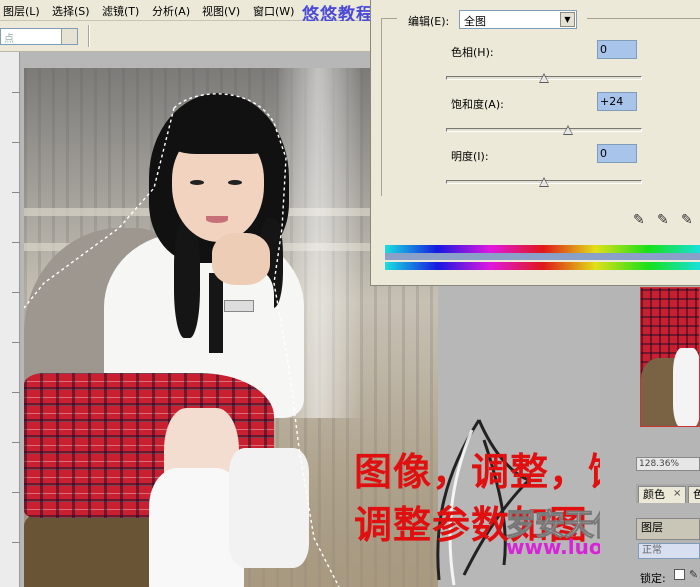 The image size is (700, 587). I want to click on edit-label: 编辑(E):, so click(429, 21).